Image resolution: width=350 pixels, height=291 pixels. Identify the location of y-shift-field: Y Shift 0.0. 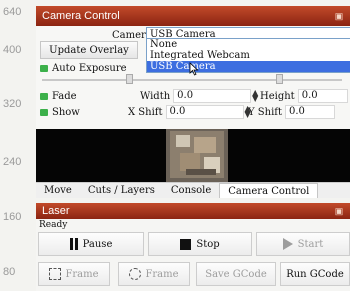
(291, 112).